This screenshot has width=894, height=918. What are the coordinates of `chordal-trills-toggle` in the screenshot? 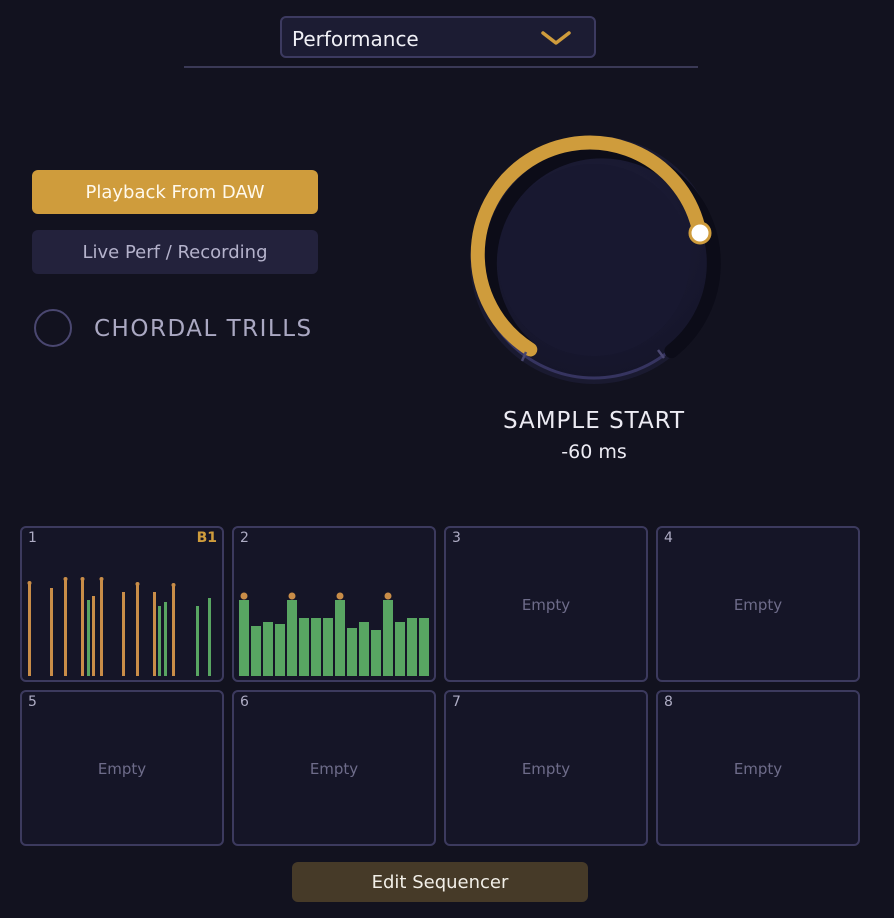 It's located at (53, 328).